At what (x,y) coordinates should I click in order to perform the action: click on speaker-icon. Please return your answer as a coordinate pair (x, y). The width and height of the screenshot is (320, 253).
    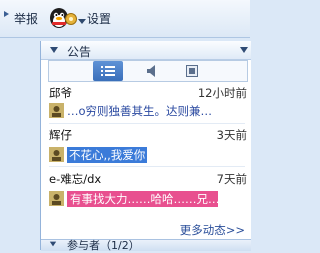
    Looking at the image, I should click on (151, 71).